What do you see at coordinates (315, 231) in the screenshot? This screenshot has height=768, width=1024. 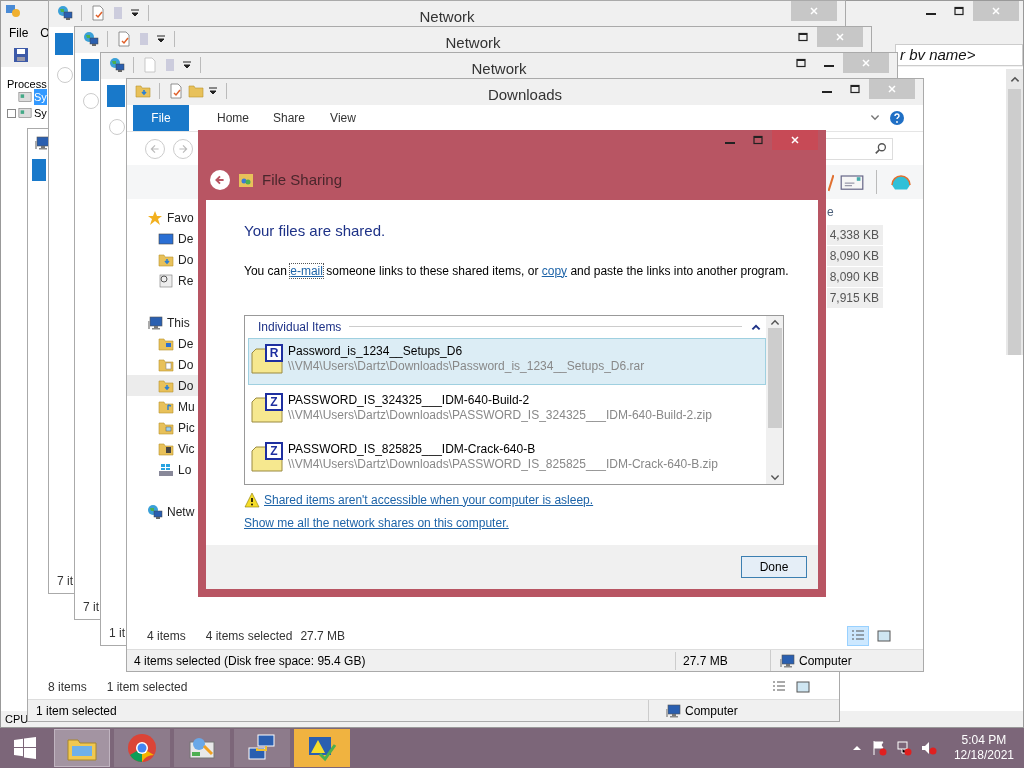 I see `heading: Your files are shared.` at bounding box center [315, 231].